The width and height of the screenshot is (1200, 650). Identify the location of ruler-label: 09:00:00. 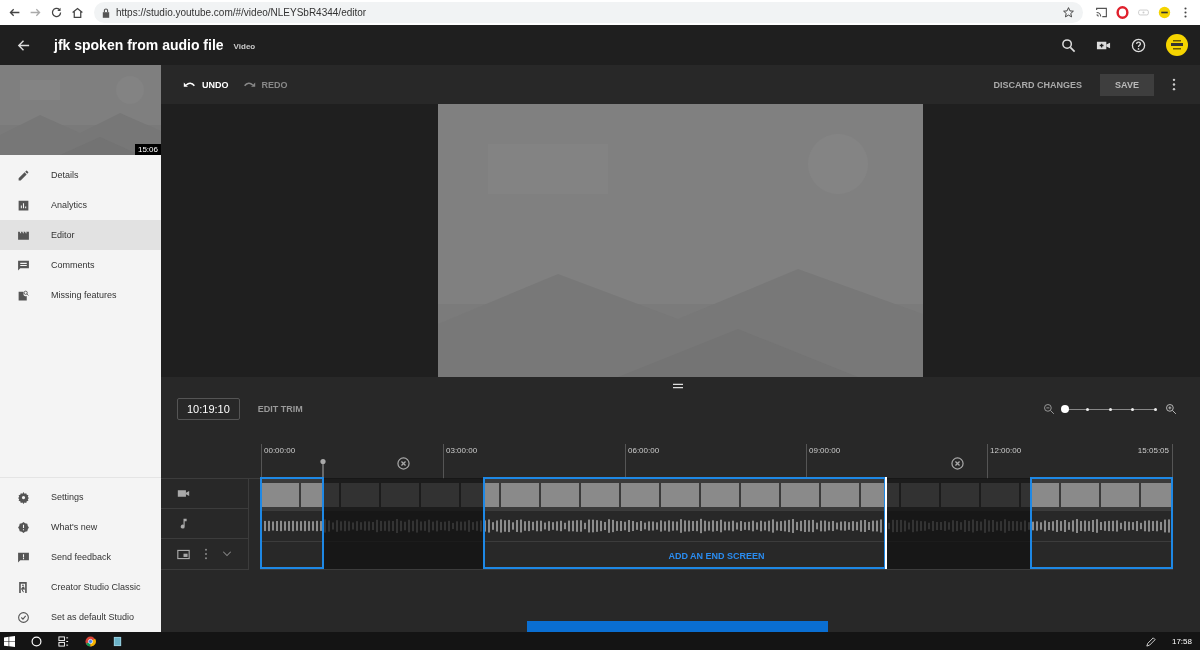
(825, 450).